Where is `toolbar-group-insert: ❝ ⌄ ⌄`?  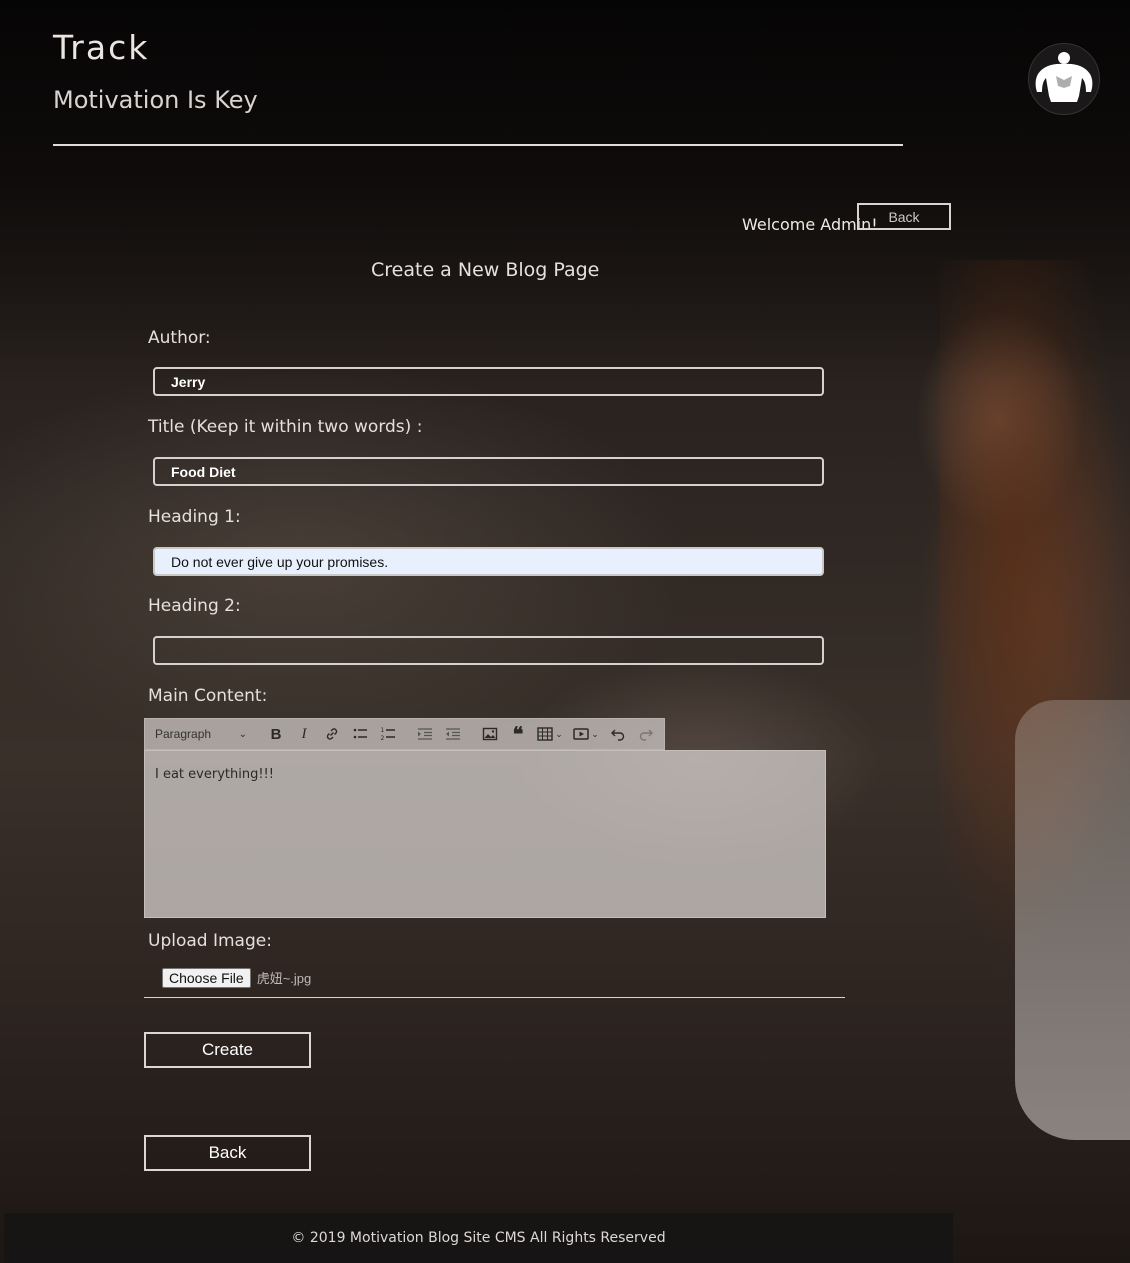 toolbar-group-insert: ❝ ⌄ ⌄ is located at coordinates (568, 734).